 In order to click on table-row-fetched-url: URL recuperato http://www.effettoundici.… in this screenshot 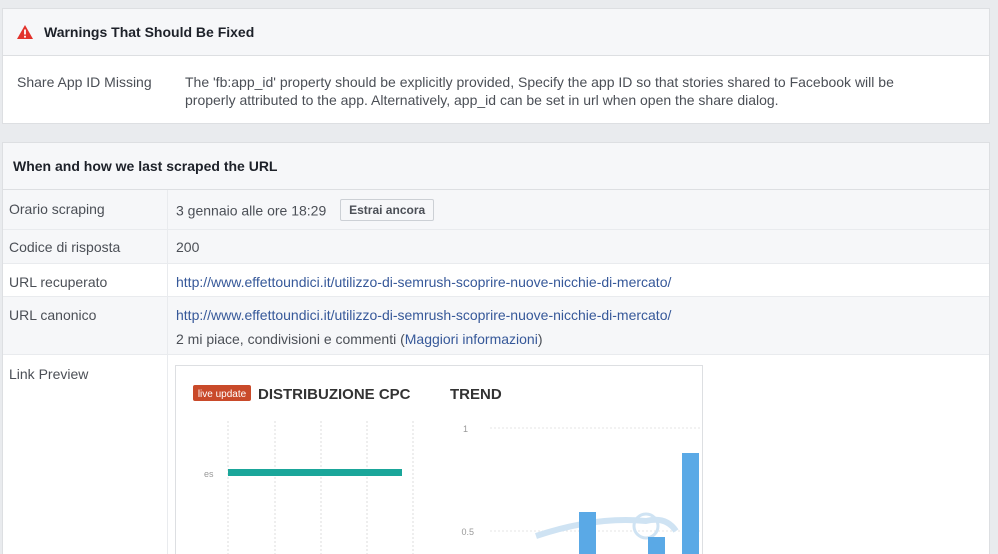, I will do `click(496, 280)`.